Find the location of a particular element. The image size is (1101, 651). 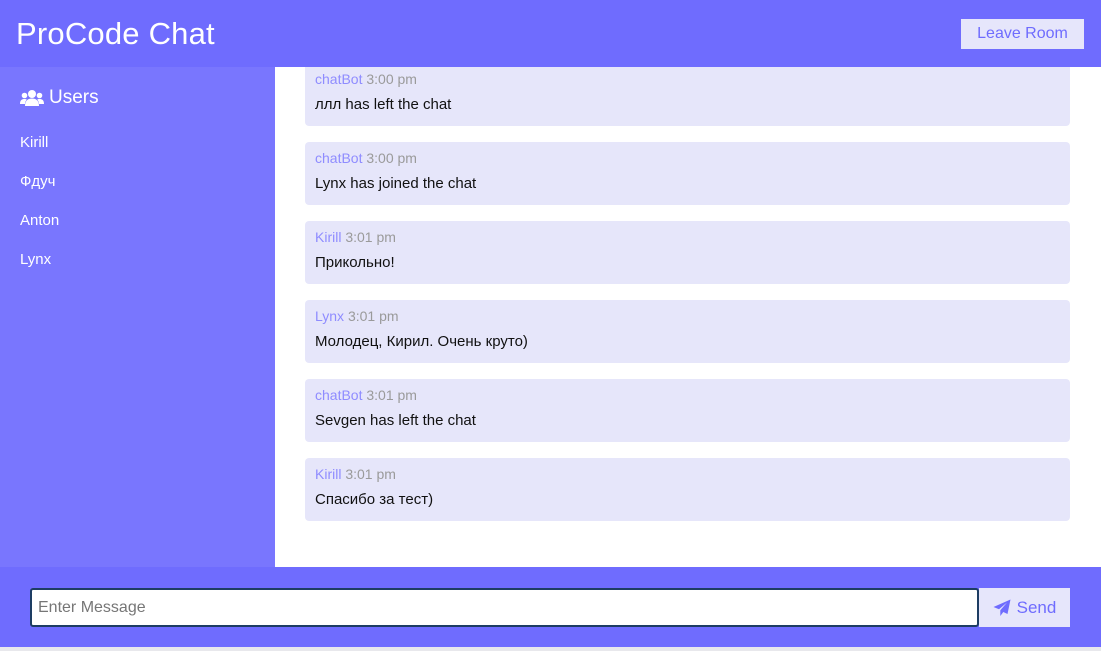

message-meta: Lynx 3:01 pm is located at coordinates (687, 316).